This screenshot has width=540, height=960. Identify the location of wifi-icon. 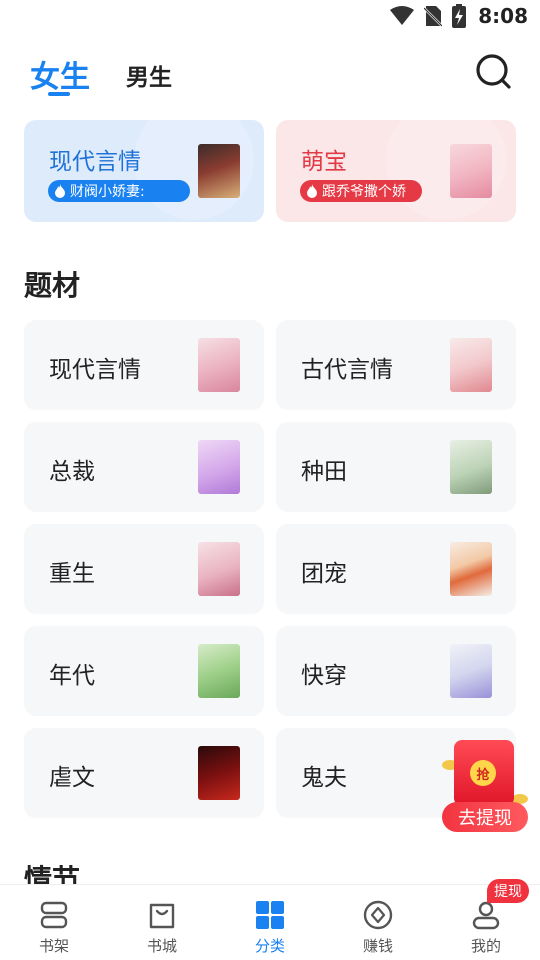
(402, 15).